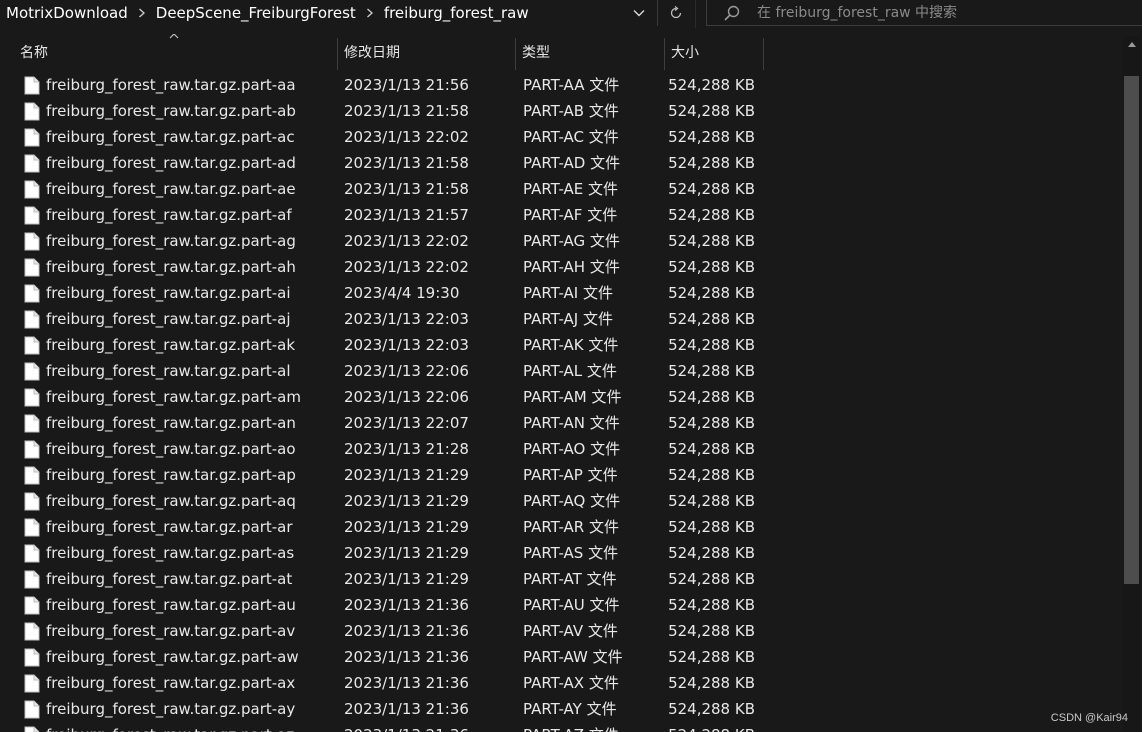 Image resolution: width=1142 pixels, height=732 pixels. I want to click on file-name: freiburg_forest_raw.tar.gz.part-ak, so click(191, 345).